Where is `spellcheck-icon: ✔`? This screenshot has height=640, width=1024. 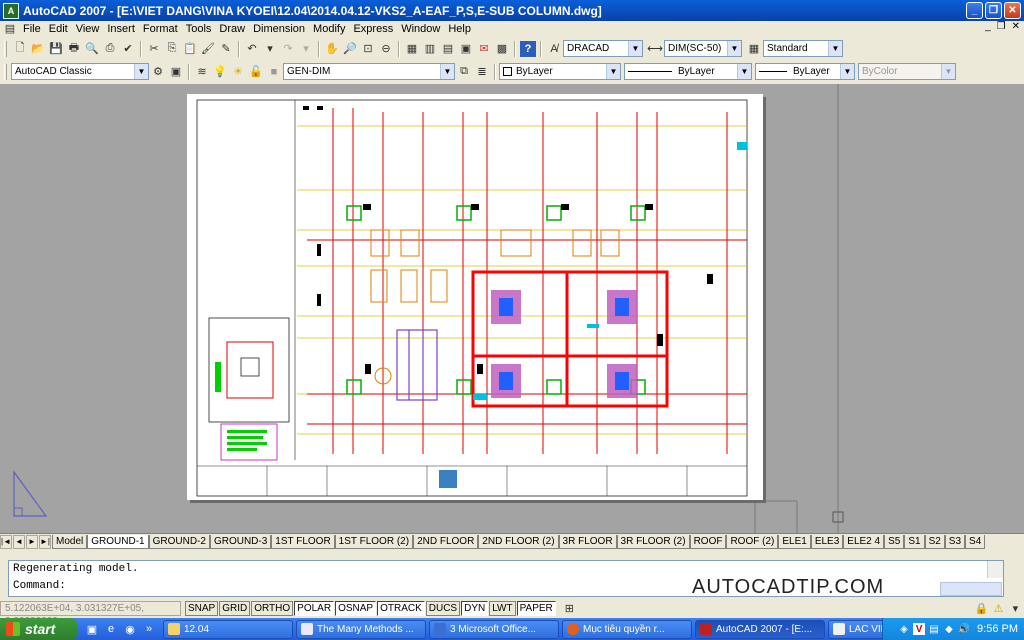
spellcheck-icon: ✔ is located at coordinates (128, 49).